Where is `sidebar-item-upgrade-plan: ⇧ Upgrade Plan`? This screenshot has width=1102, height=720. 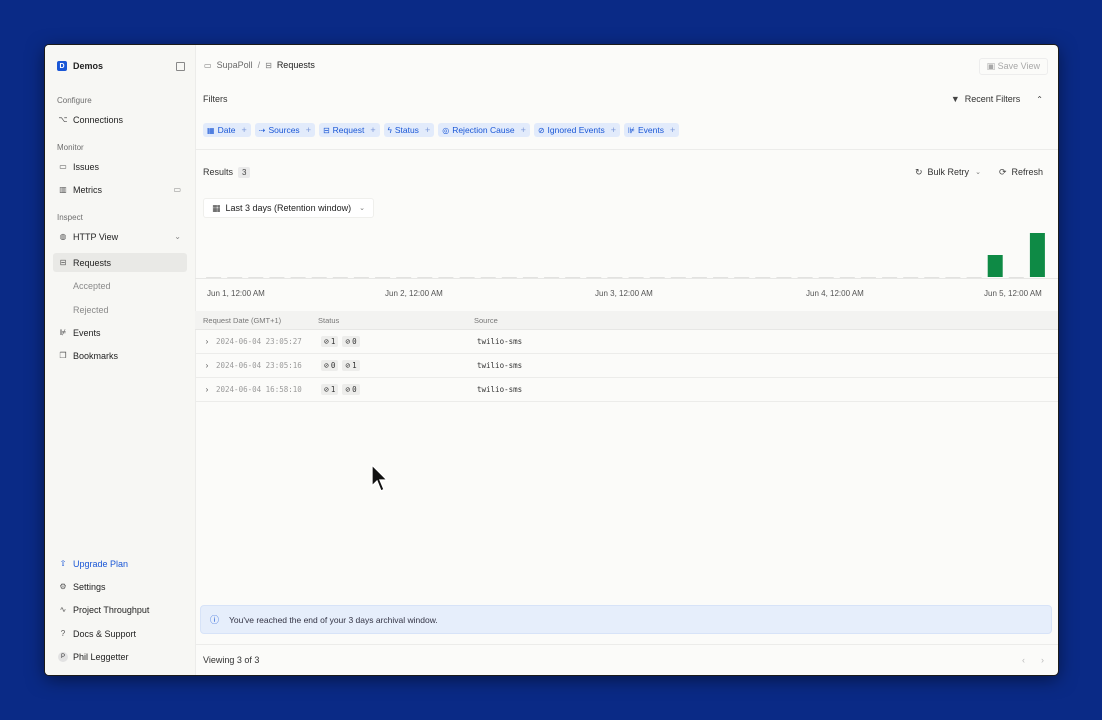 sidebar-item-upgrade-plan: ⇧ Upgrade Plan is located at coordinates (120, 563).